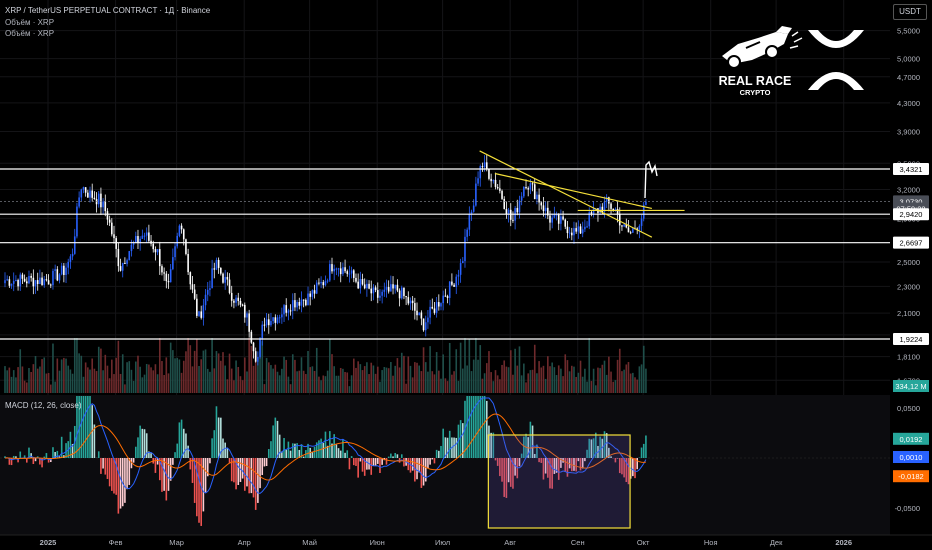 The image size is (932, 550). I want to click on price-label-text: 3,4321, so click(911, 169).